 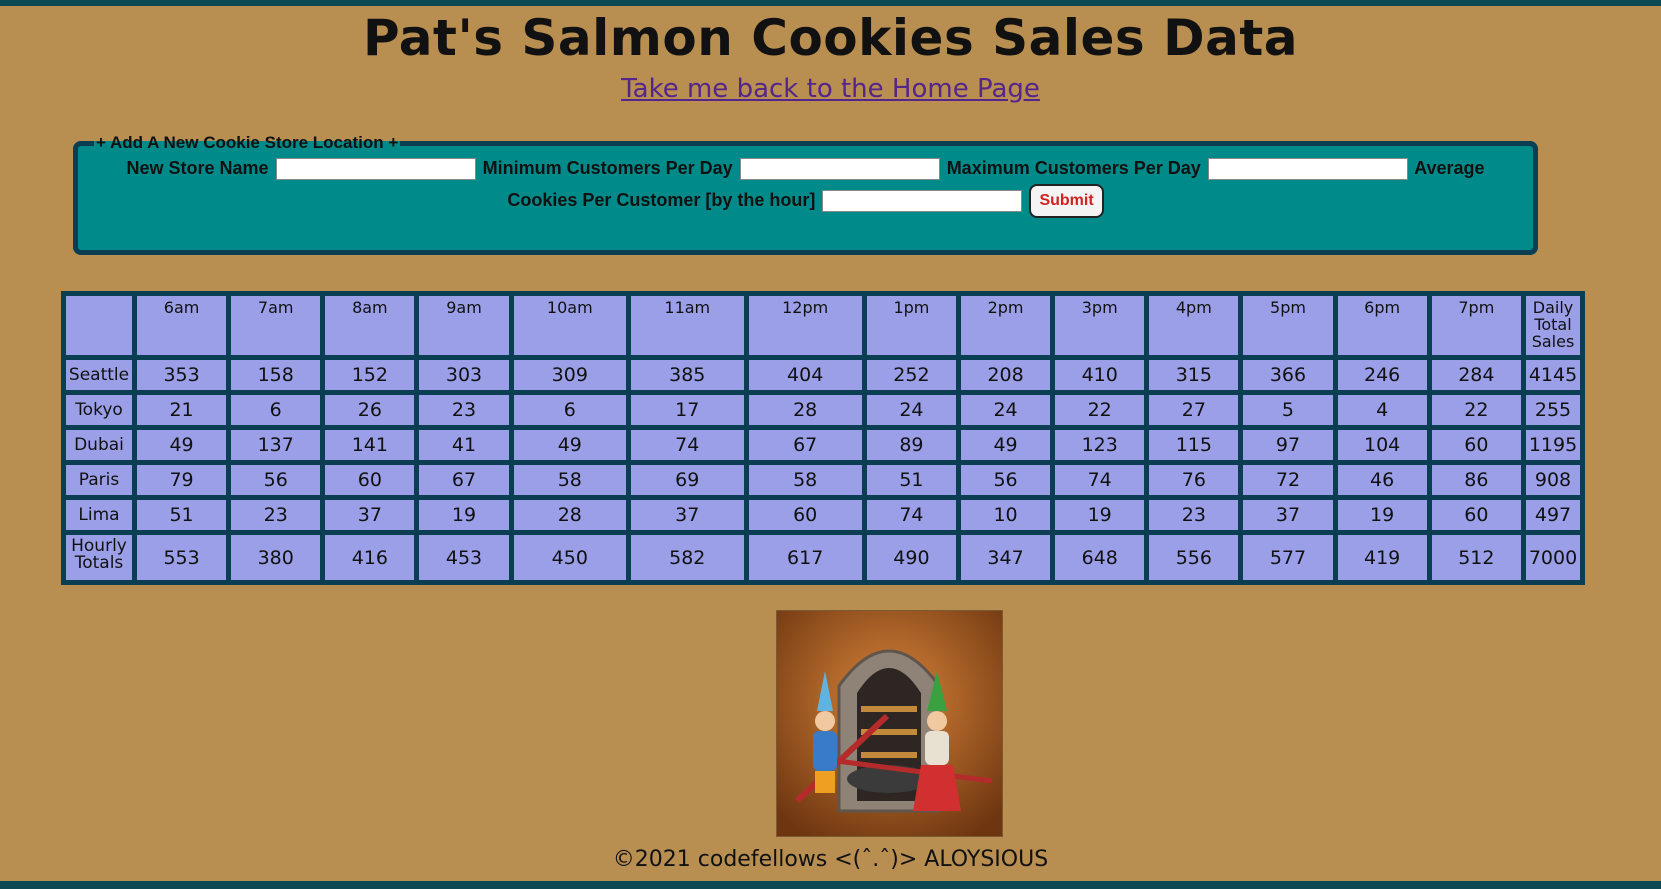 What do you see at coordinates (99, 325) in the screenshot?
I see `header-cell-empty` at bounding box center [99, 325].